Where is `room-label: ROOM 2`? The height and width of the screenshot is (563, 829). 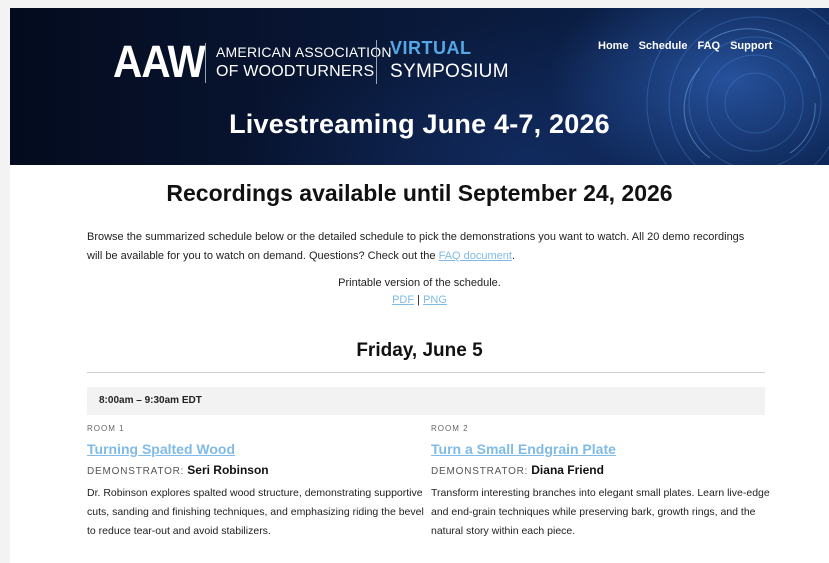 room-label: ROOM 2 is located at coordinates (450, 428).